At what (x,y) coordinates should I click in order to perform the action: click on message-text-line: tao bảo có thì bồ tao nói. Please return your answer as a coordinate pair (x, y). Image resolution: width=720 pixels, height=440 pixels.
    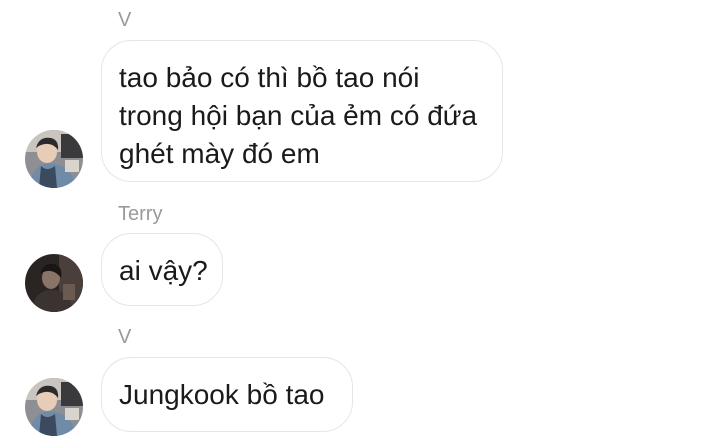
    Looking at the image, I should click on (269, 77).